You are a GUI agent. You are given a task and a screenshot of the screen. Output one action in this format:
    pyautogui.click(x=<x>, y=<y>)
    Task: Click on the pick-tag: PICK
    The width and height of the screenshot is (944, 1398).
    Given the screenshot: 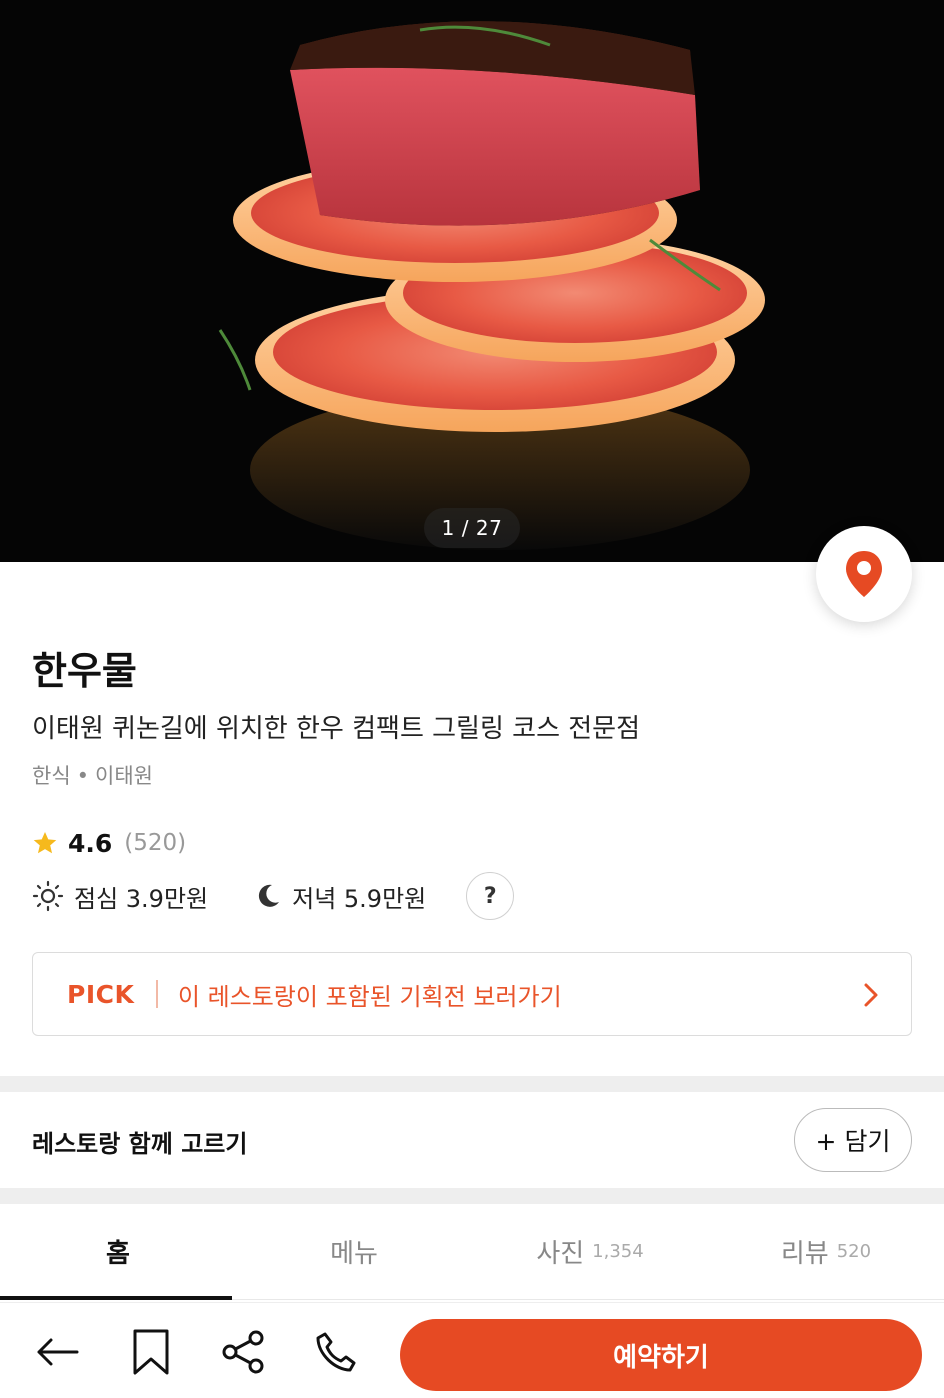 What is the action you would take?
    pyautogui.click(x=101, y=994)
    